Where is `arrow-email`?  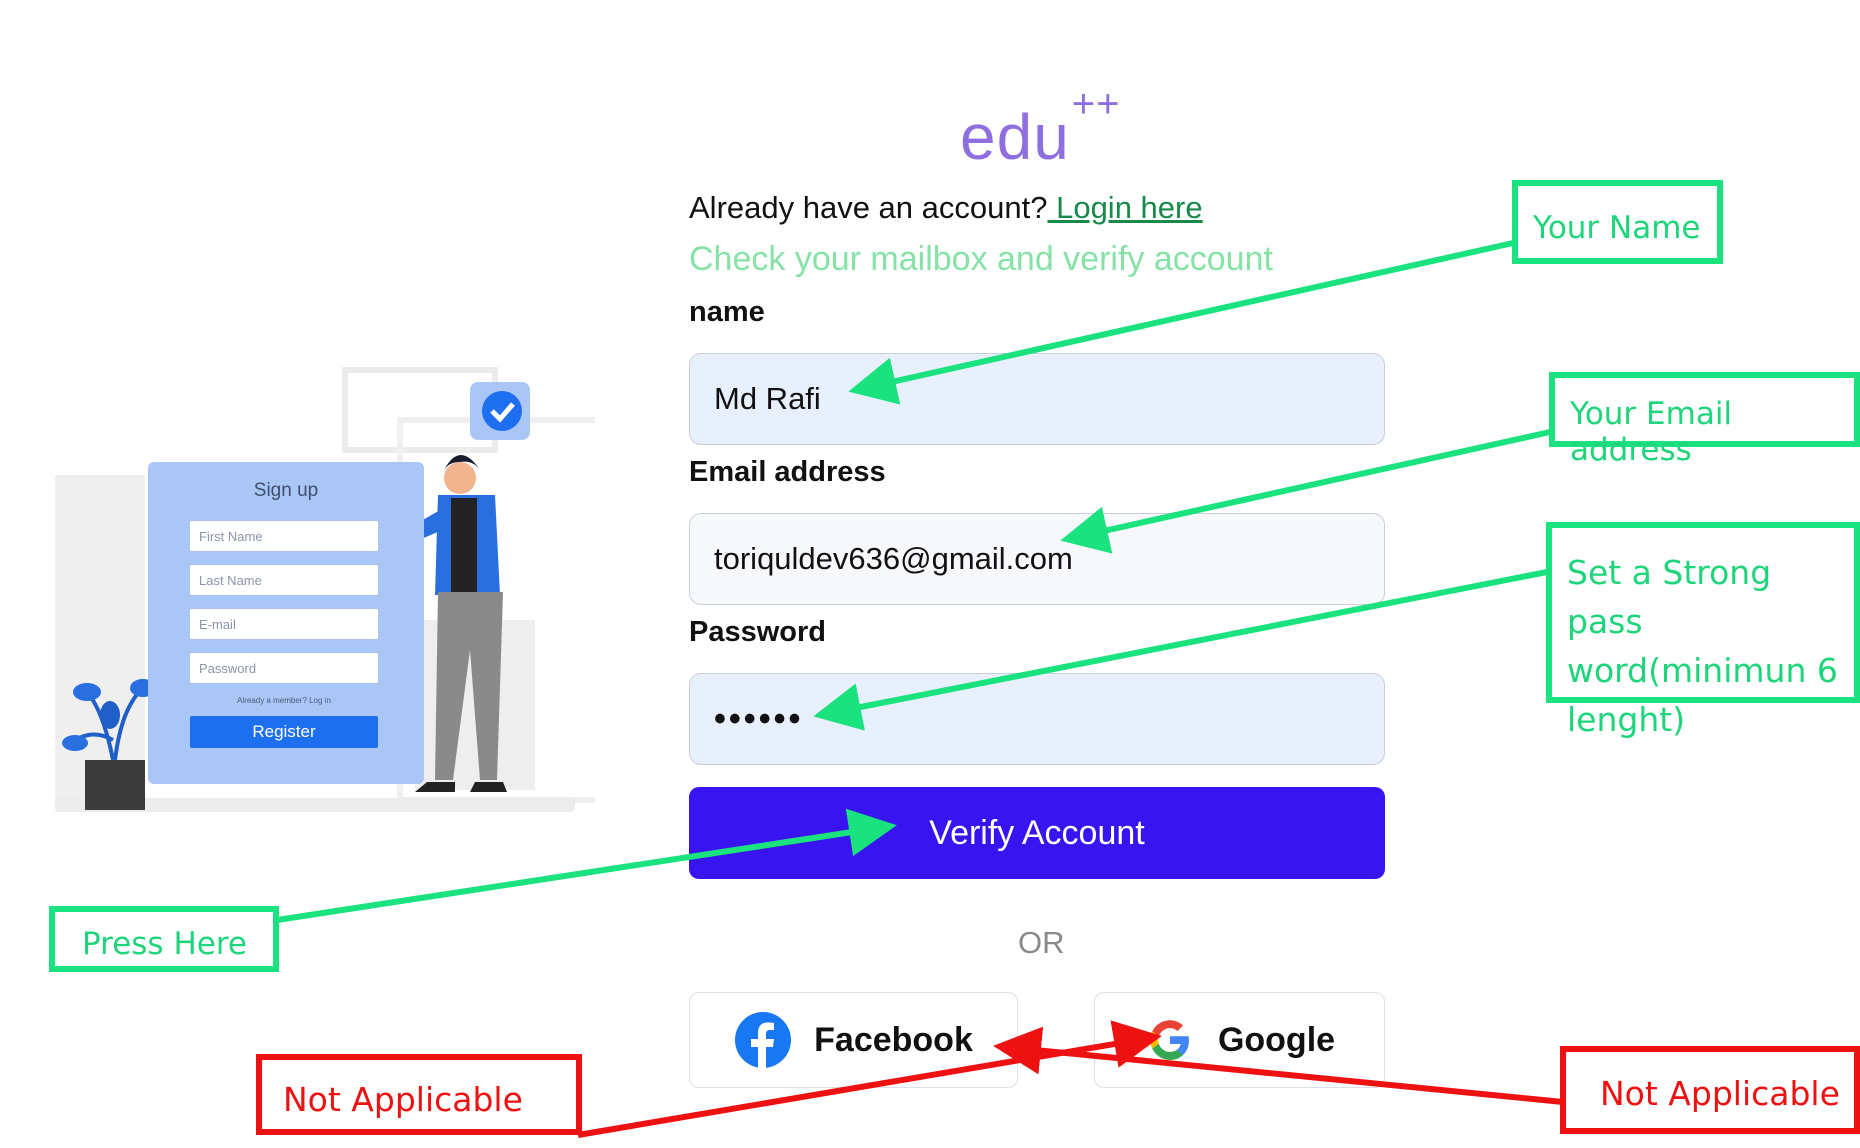 arrow-email is located at coordinates (1305, 491).